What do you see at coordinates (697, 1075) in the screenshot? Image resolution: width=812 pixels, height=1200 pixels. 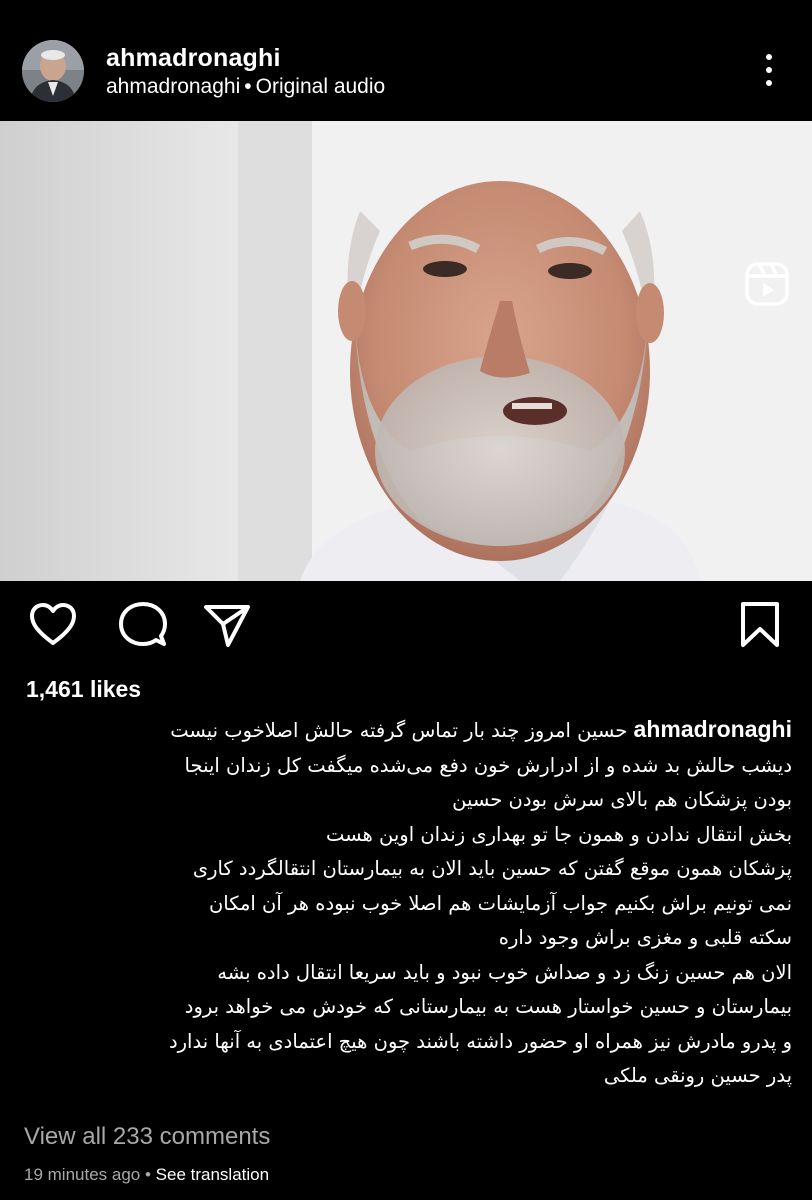 I see `caption-line: پدر حسین رونقی ملکی` at bounding box center [697, 1075].